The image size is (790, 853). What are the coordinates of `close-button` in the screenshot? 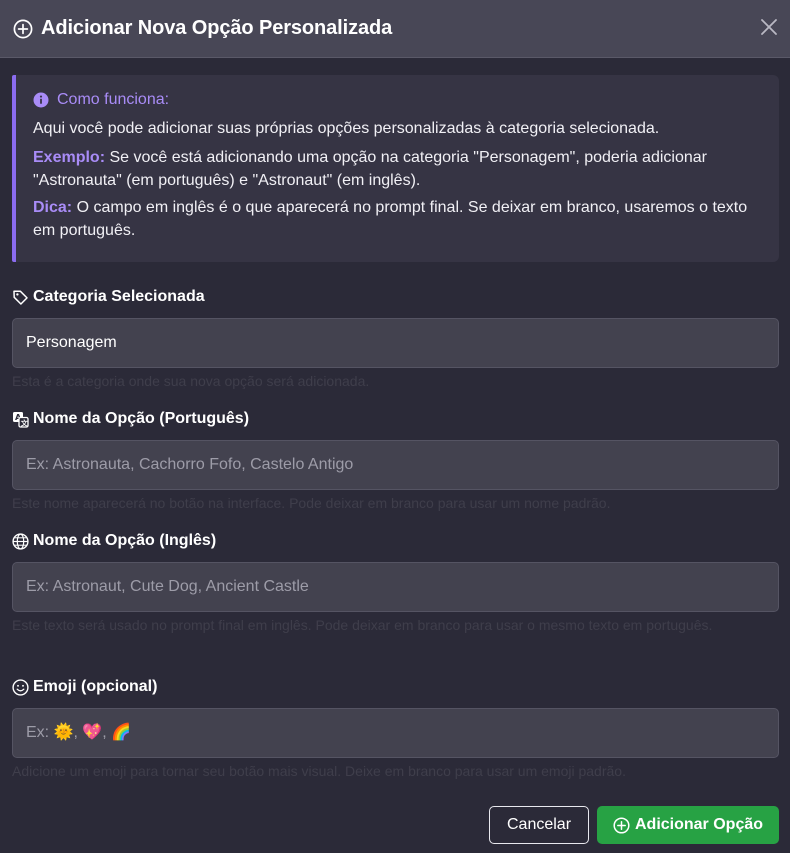 It's located at (769, 27).